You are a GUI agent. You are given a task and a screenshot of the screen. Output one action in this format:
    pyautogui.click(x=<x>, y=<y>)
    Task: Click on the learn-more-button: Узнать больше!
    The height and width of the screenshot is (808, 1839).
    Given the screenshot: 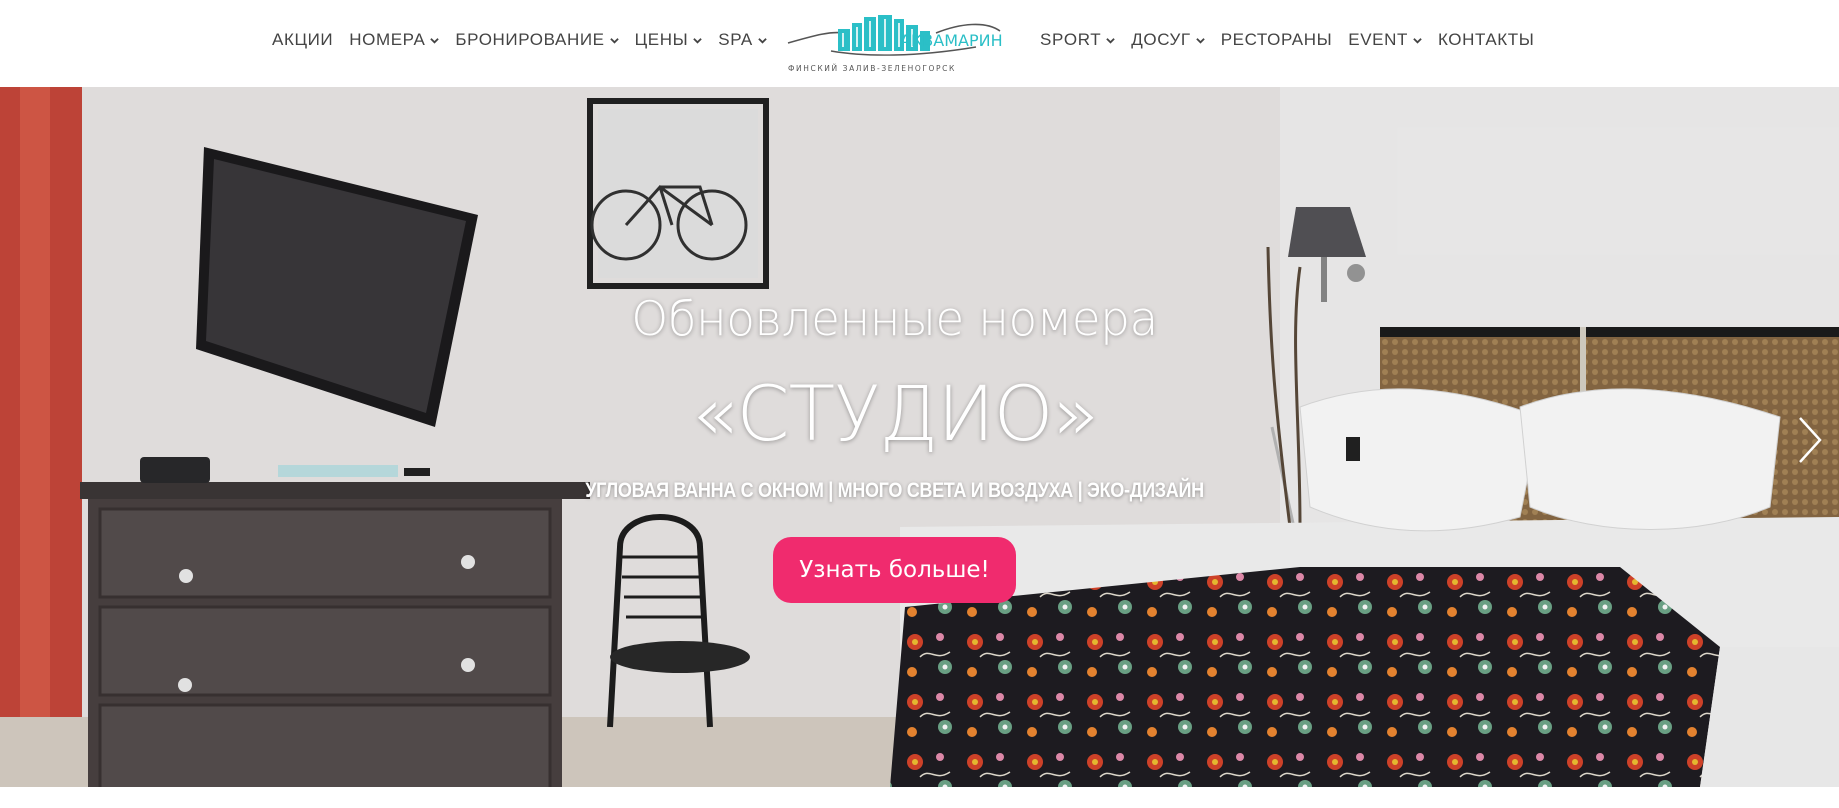 What is the action you would take?
    pyautogui.click(x=894, y=570)
    